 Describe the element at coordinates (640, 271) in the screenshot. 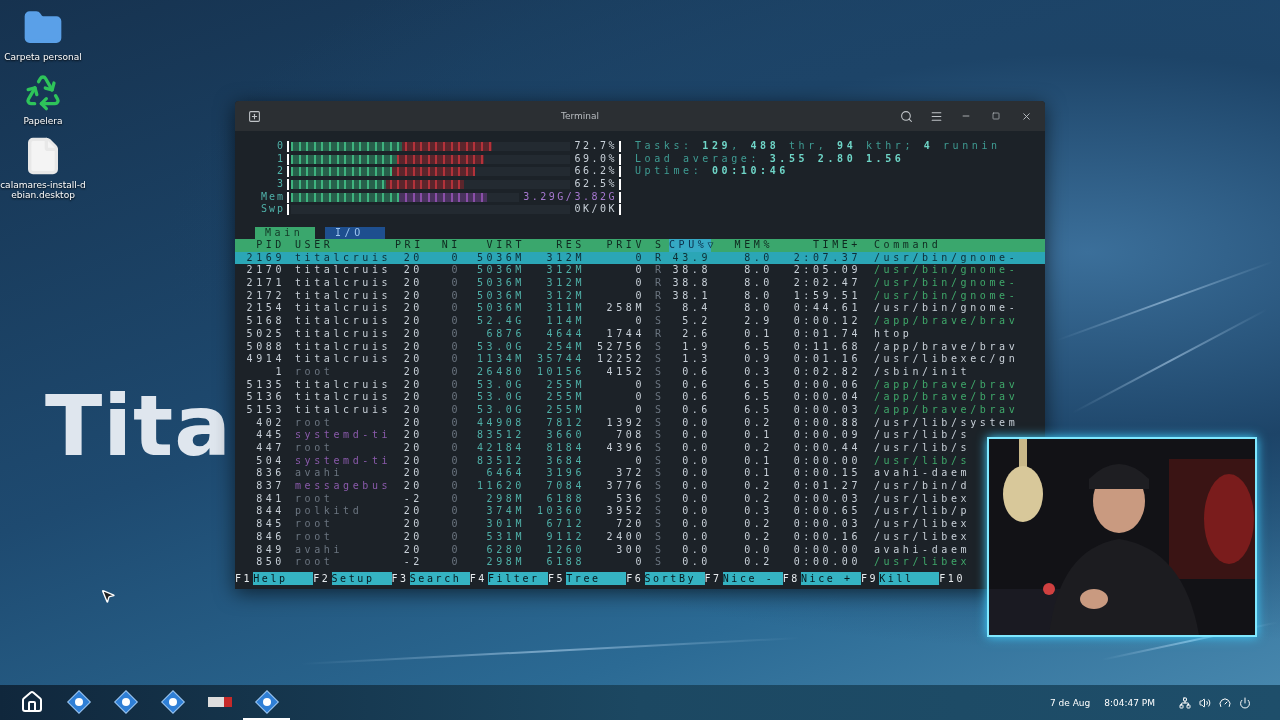

I see `process-row: 2170 titalcruis 20 0 5036M 312M 0 R 38.8 8.0 2:05.09 /usr/bin/gnome-` at that location.